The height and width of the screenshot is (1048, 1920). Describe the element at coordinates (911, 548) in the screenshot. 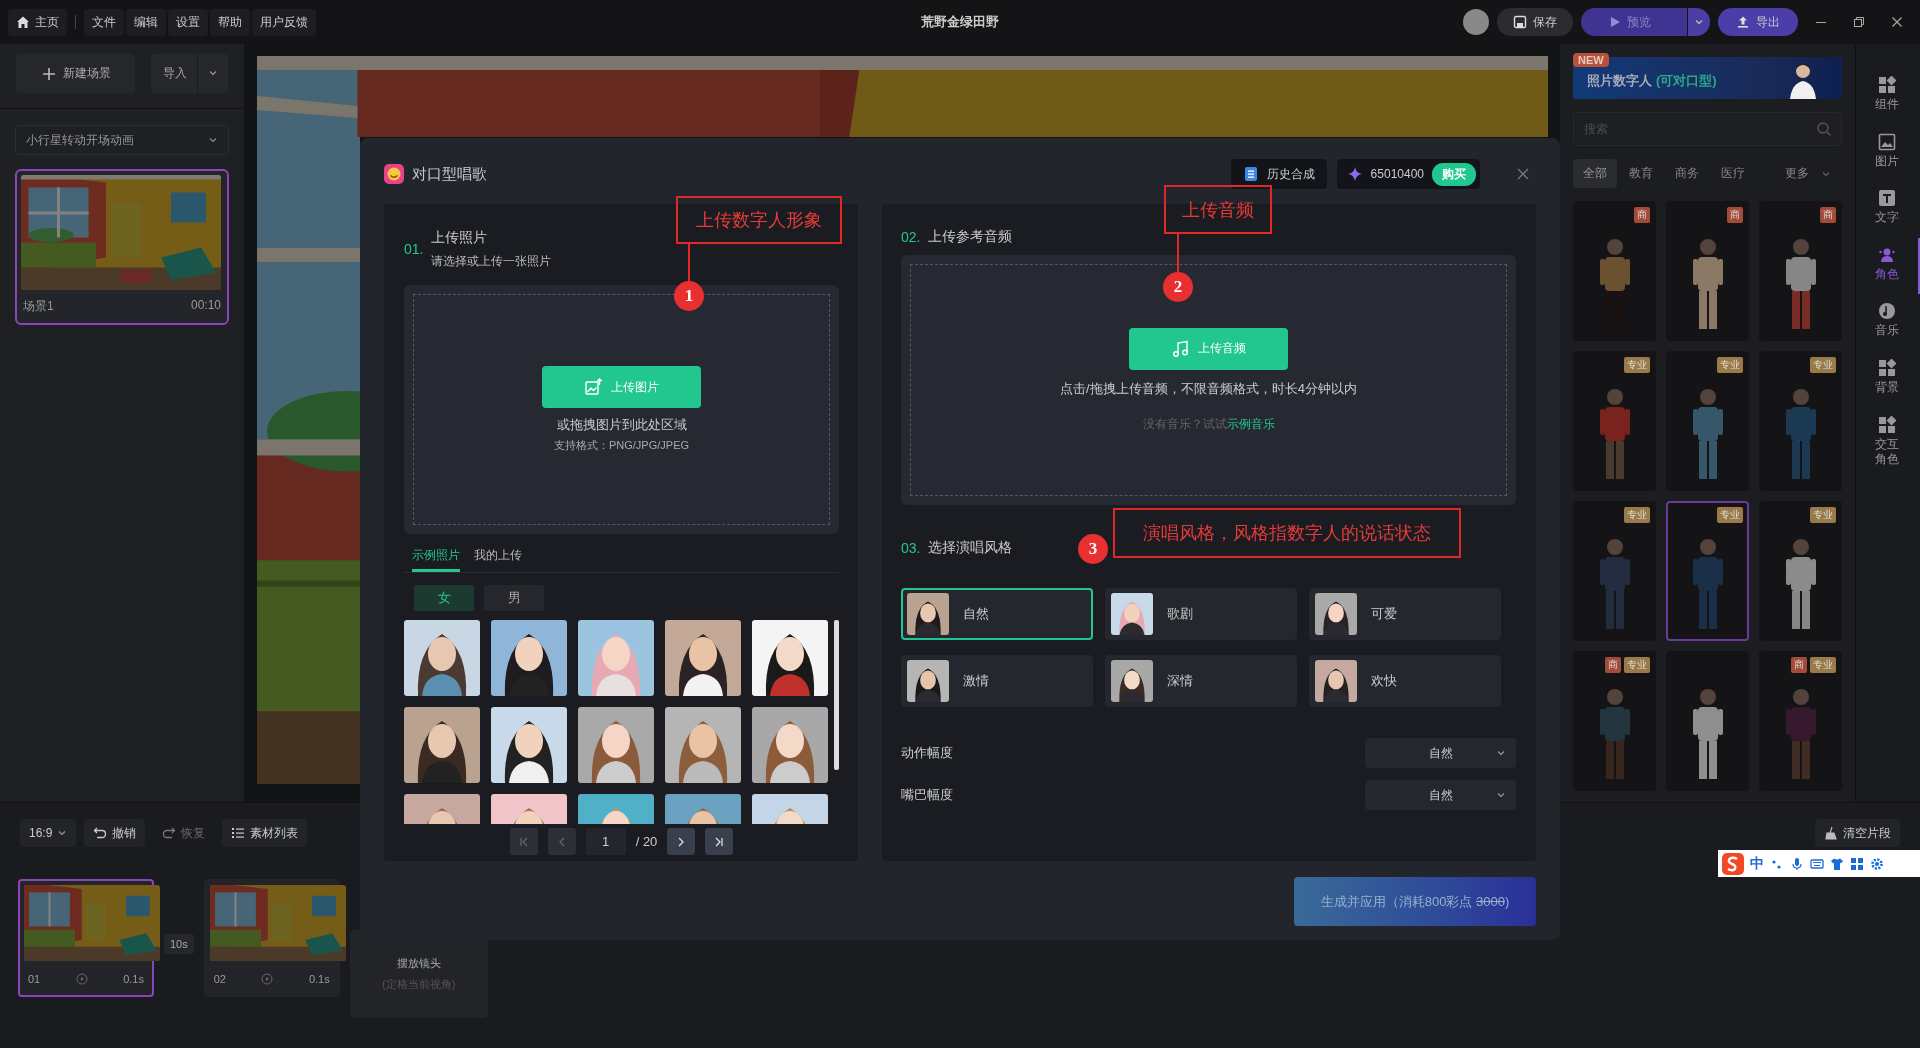

I see `step-number: 03.` at that location.